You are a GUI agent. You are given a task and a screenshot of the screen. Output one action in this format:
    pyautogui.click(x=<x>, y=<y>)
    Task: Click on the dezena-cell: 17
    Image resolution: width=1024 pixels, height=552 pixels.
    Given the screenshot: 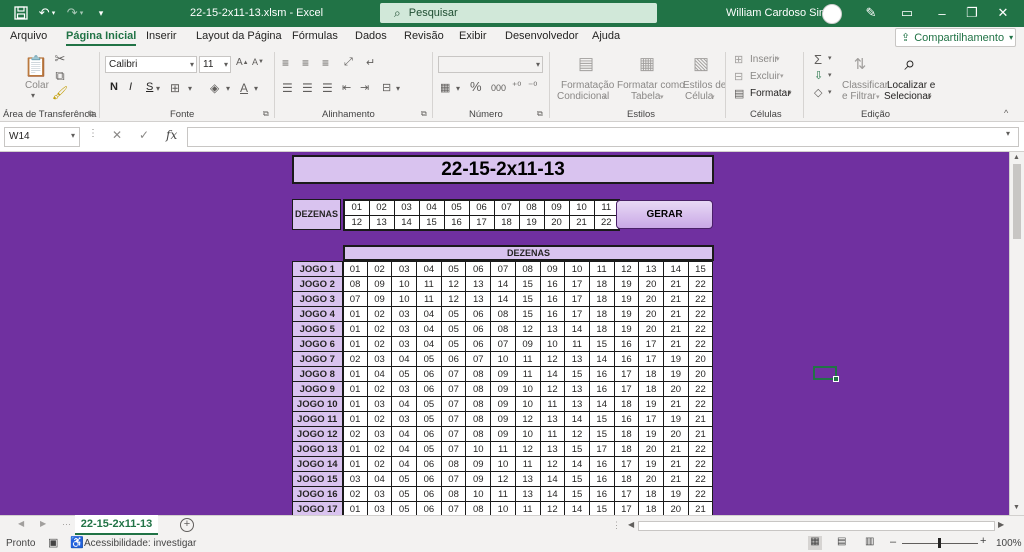 What is the action you would take?
    pyautogui.click(x=481, y=222)
    